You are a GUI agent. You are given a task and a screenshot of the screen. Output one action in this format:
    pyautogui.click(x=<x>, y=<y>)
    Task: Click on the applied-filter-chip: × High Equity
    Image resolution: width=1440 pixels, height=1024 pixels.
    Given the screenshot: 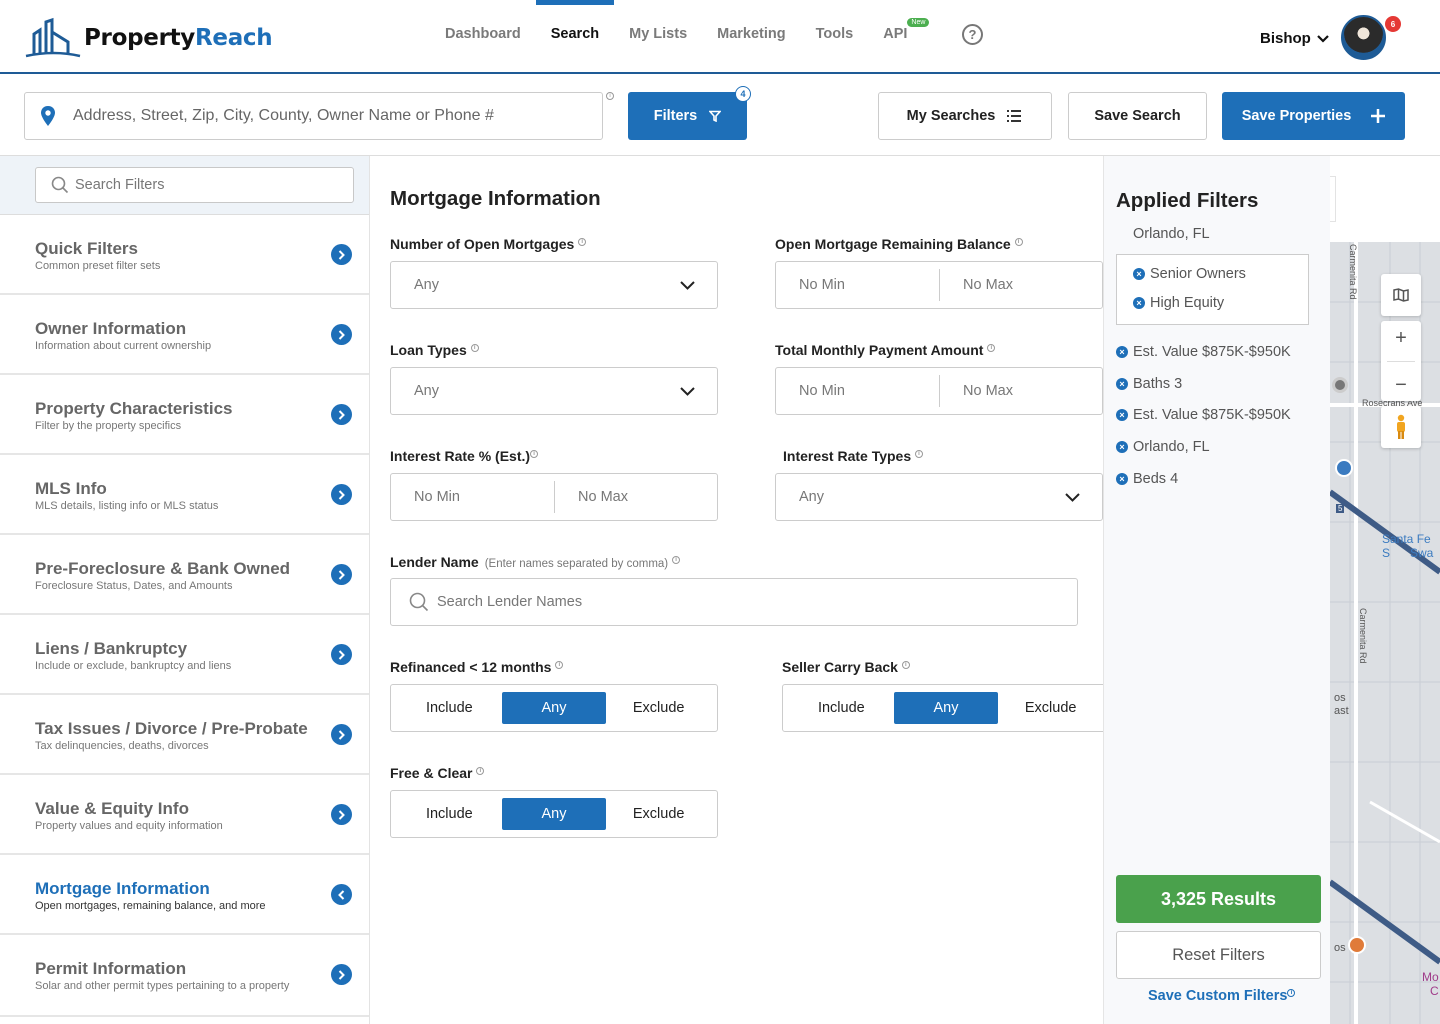 What is the action you would take?
    pyautogui.click(x=1178, y=303)
    